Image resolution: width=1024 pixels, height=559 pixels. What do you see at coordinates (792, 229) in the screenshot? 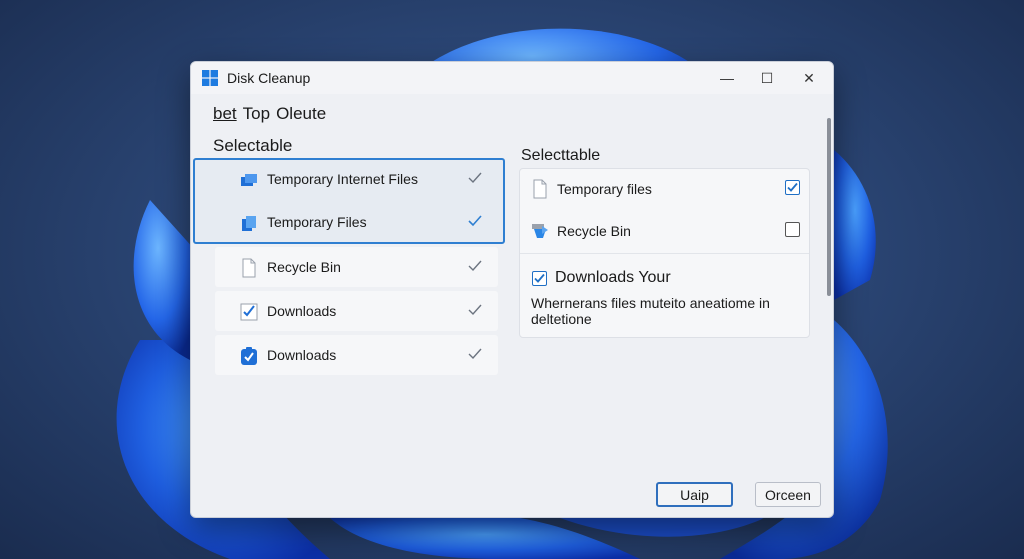
I see `recycle-bin-checkbox` at bounding box center [792, 229].